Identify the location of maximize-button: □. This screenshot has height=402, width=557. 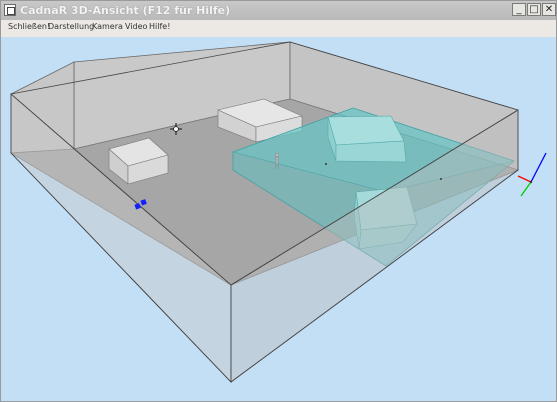
(534, 9).